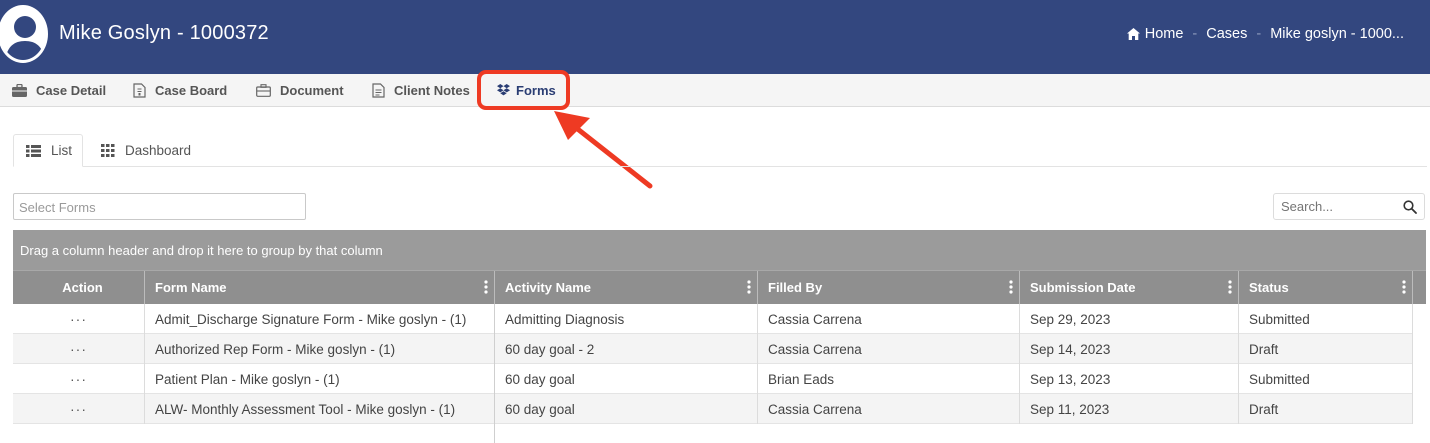 This screenshot has width=1430, height=443. What do you see at coordinates (82, 287) in the screenshot?
I see `column-header-label: Action` at bounding box center [82, 287].